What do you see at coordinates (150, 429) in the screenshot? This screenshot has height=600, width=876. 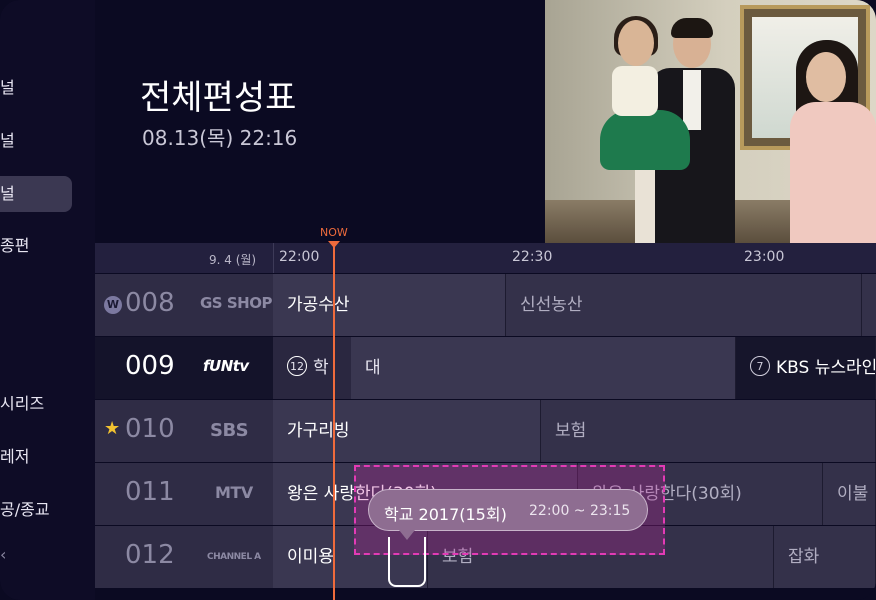 I see `channel-number: 010` at bounding box center [150, 429].